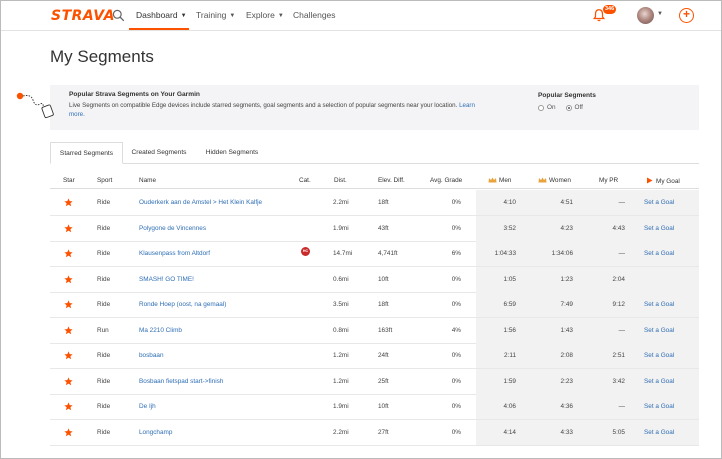  Describe the element at coordinates (547, 107) in the screenshot. I see `radio-on: On` at that location.